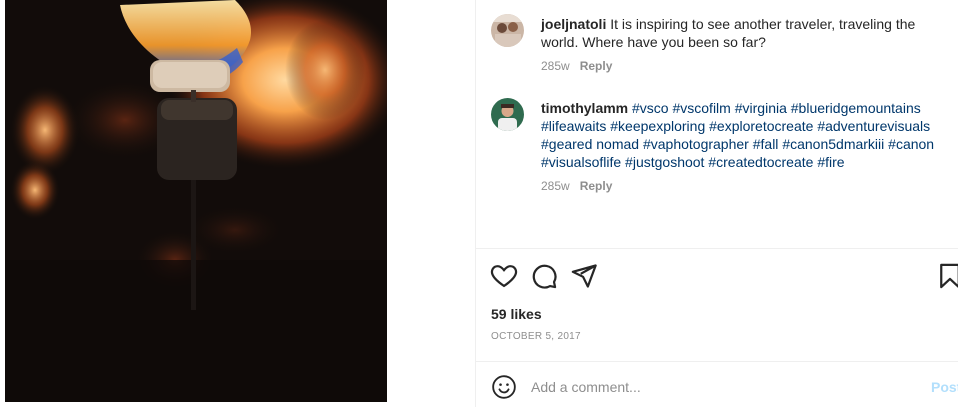  What do you see at coordinates (584, 108) in the screenshot?
I see `comment-username: timothylamm` at bounding box center [584, 108].